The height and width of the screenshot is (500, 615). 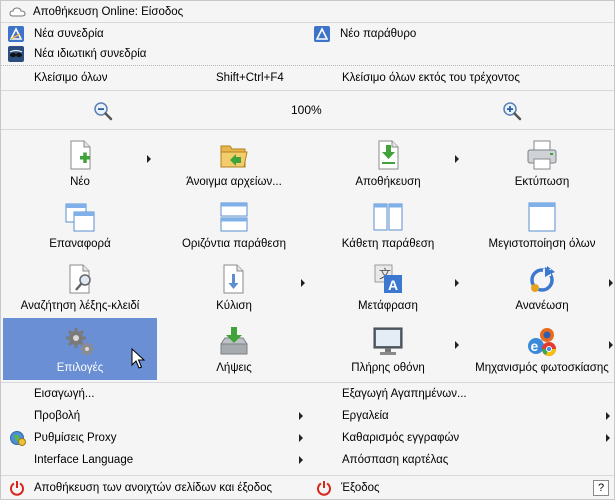 I want to click on save-download-icon, so click(x=388, y=155).